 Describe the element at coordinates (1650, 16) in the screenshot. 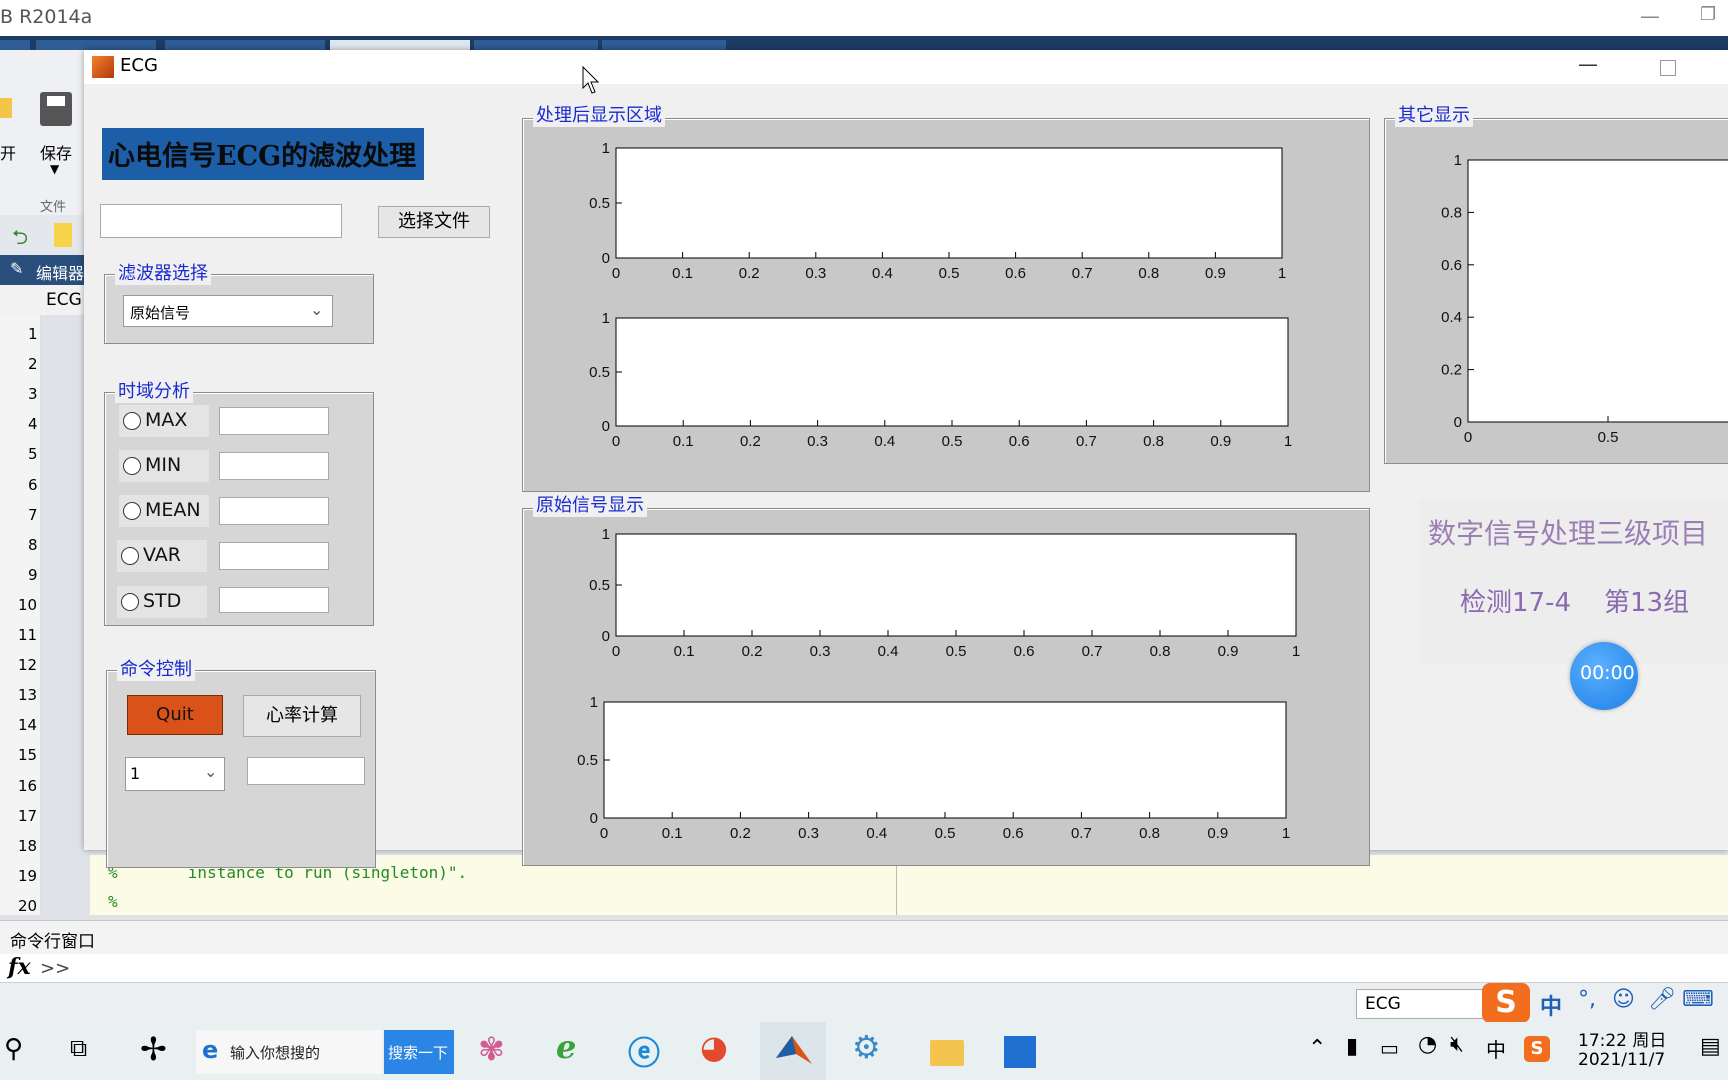

I see `minimize-icon: —` at that location.